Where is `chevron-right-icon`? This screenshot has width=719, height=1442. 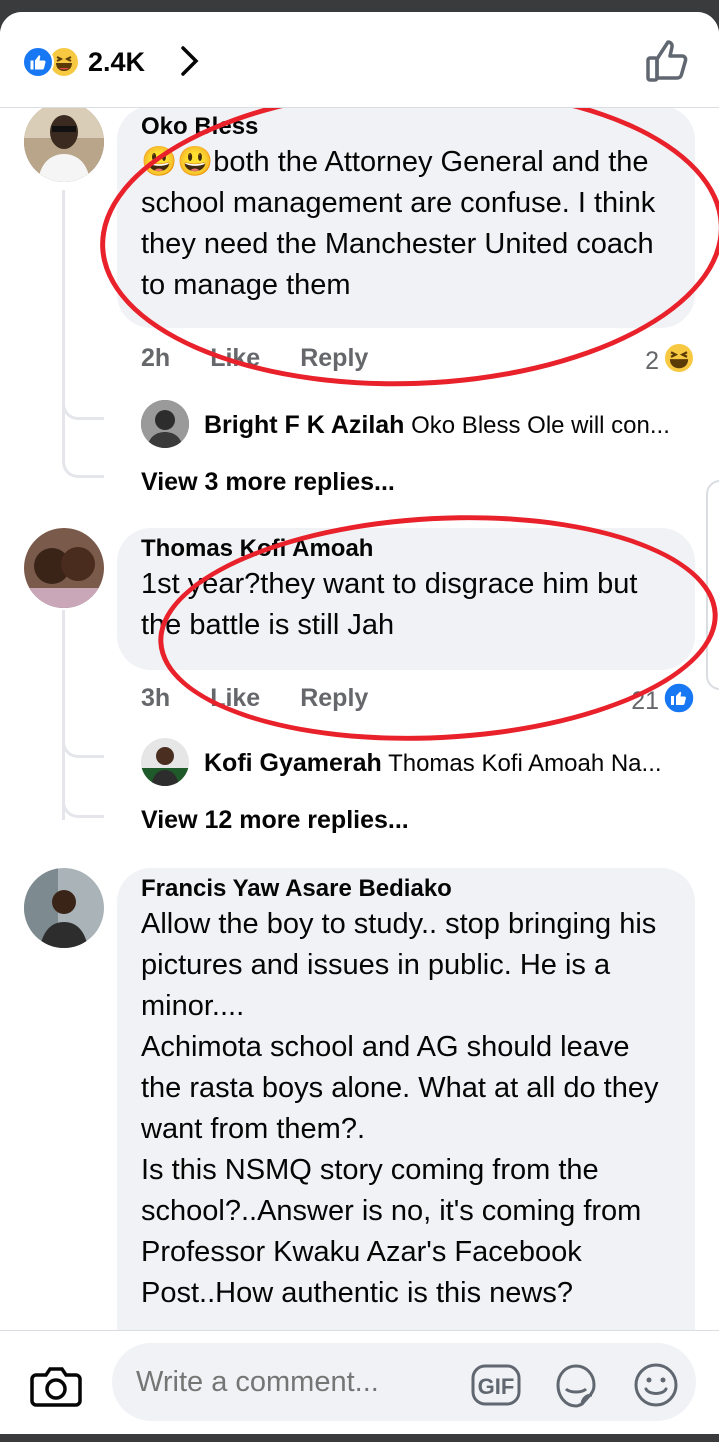 chevron-right-icon is located at coordinates (190, 63).